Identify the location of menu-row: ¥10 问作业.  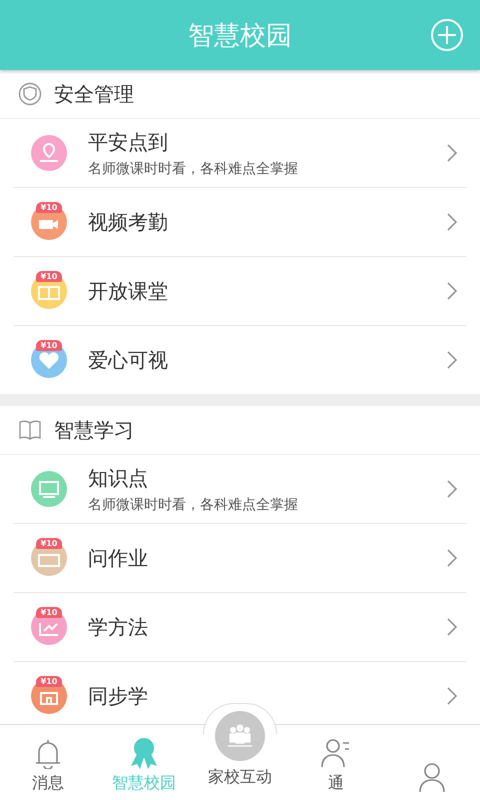
(240, 558).